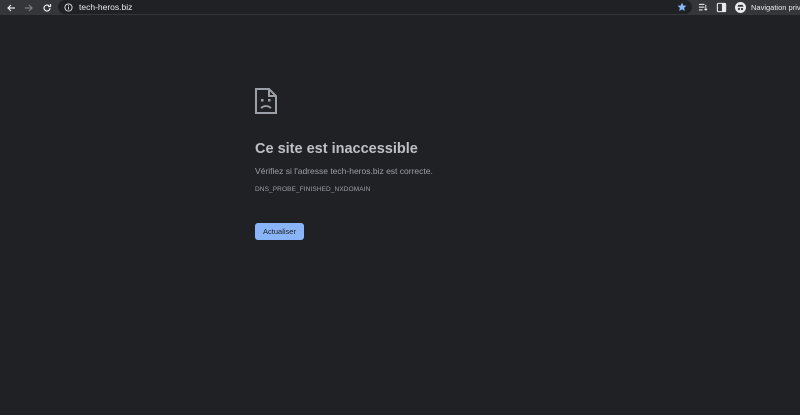 This screenshot has height=415, width=800. Describe the element at coordinates (68, 7) in the screenshot. I see `site-info-icon` at that location.